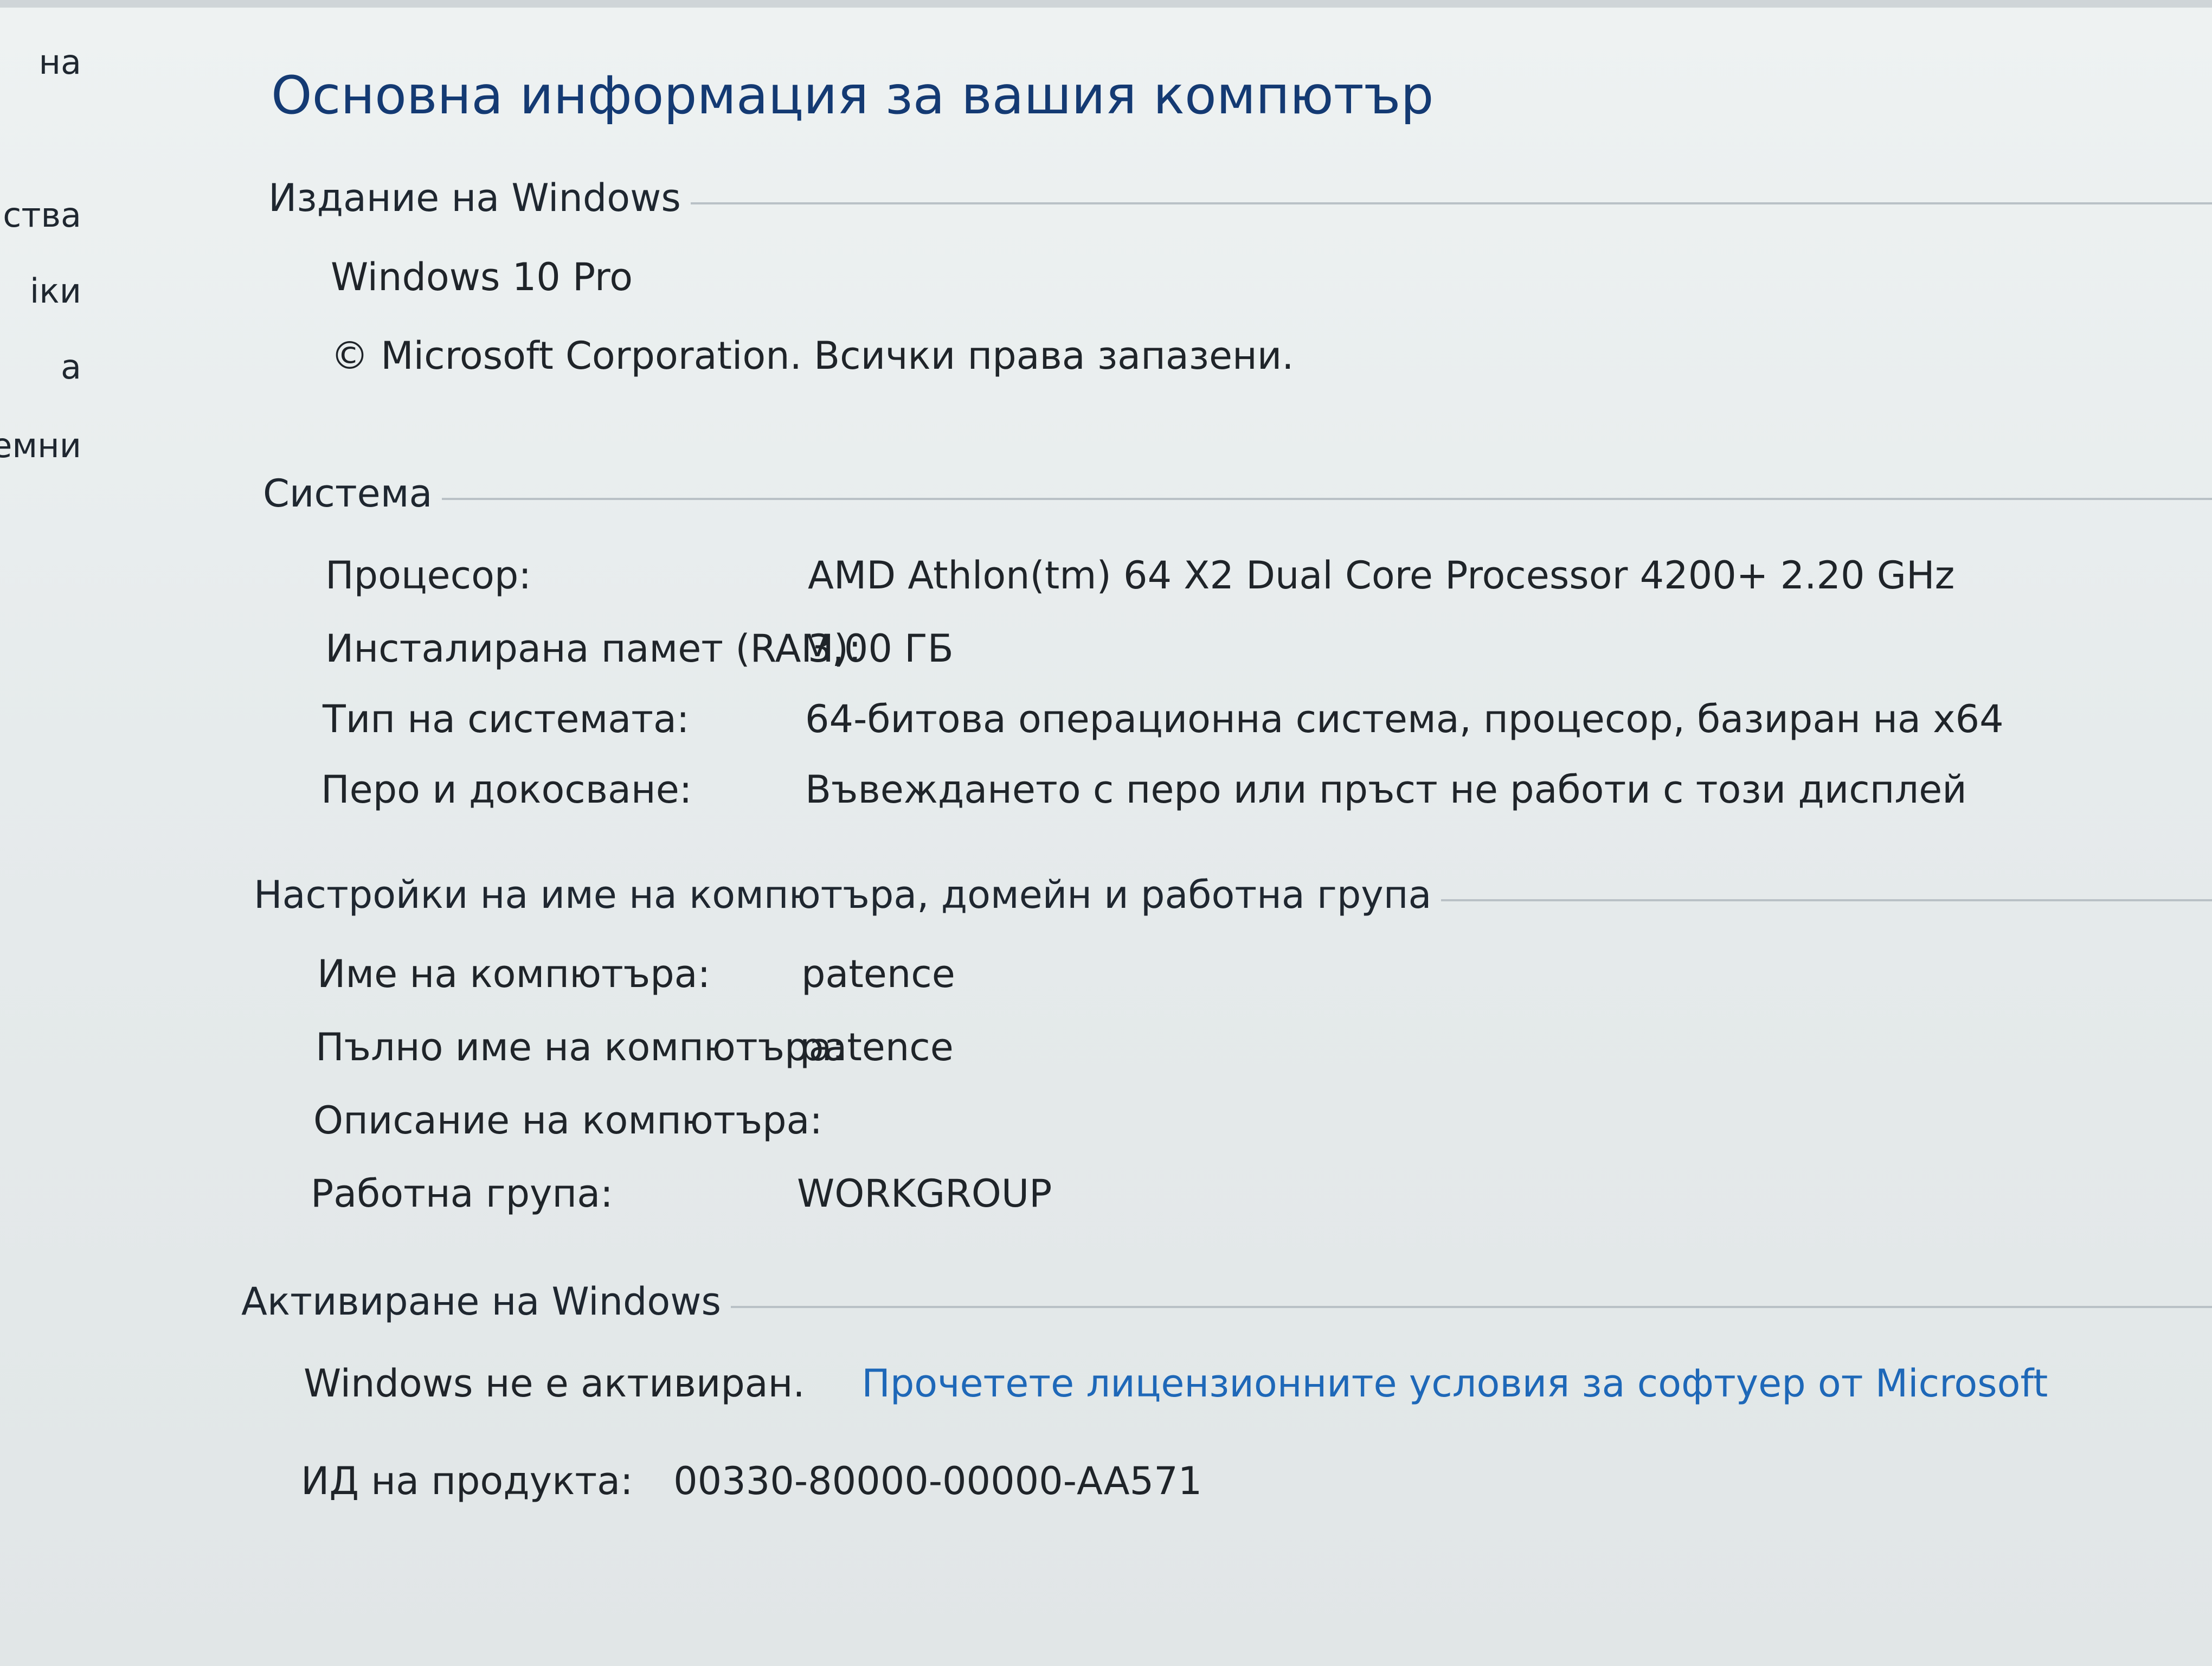  Describe the element at coordinates (514, 974) in the screenshot. I see `computer-name-label: Име на компютъра:` at that location.